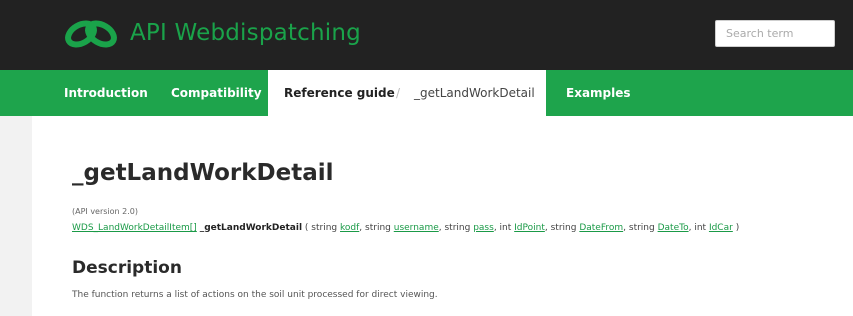 This screenshot has height=316, width=853. What do you see at coordinates (216, 93) in the screenshot?
I see `nav-compatibility: Compatibility` at bounding box center [216, 93].